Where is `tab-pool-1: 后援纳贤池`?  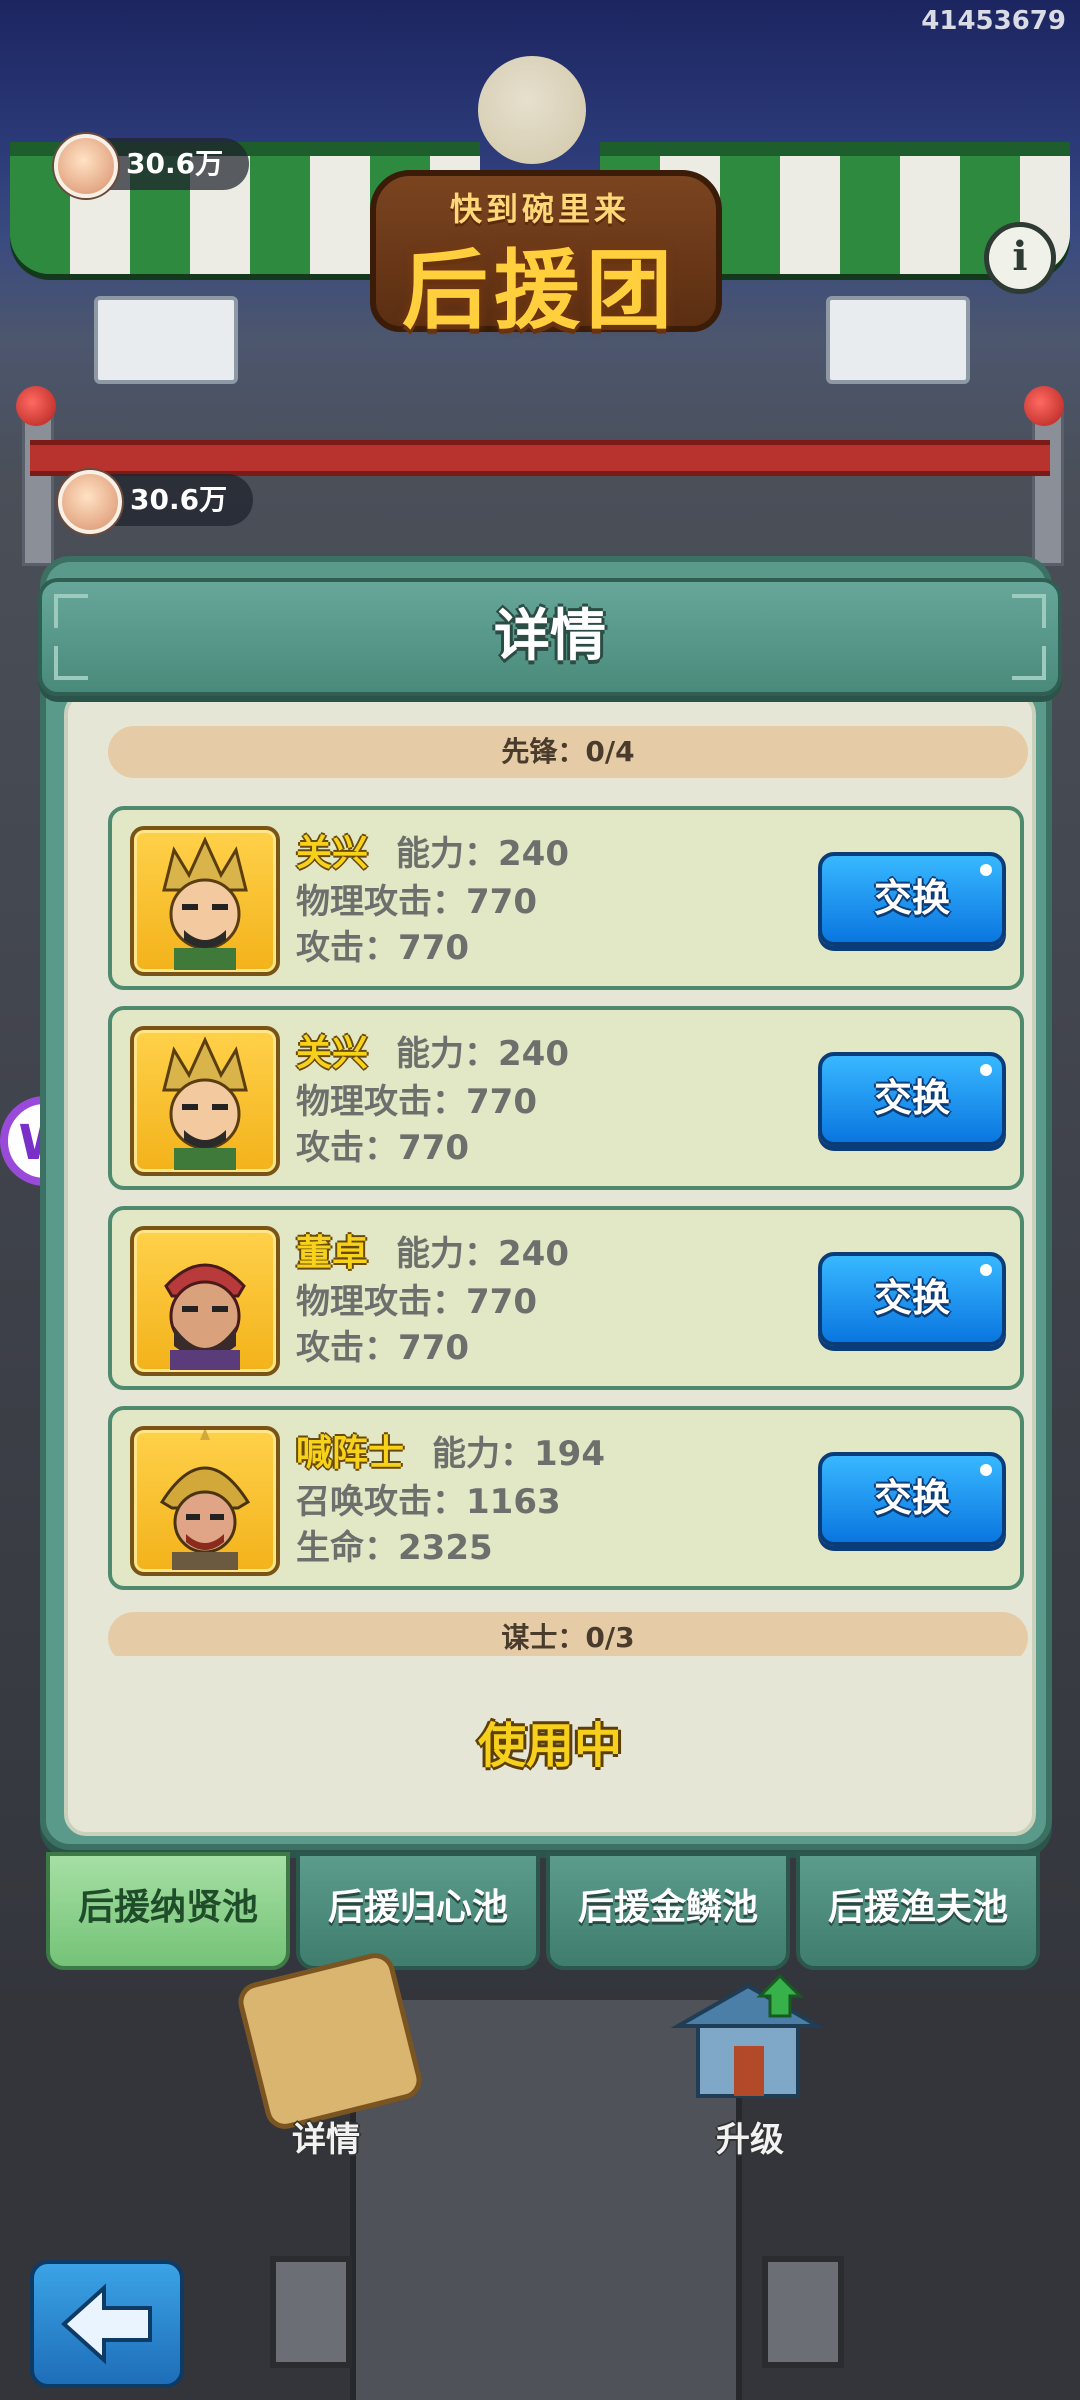 tab-pool-1: 后援纳贤池 is located at coordinates (168, 1911).